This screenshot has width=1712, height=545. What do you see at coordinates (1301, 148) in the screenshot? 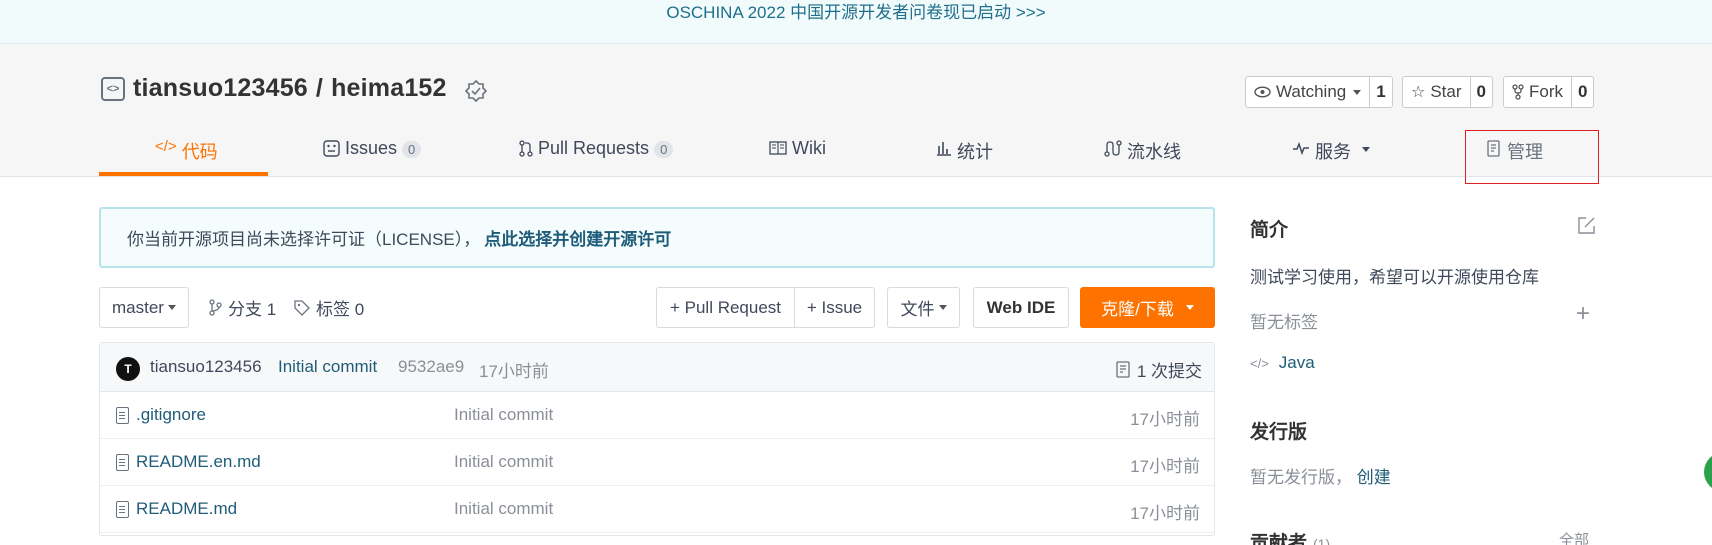
I see `pulse-icon` at bounding box center [1301, 148].